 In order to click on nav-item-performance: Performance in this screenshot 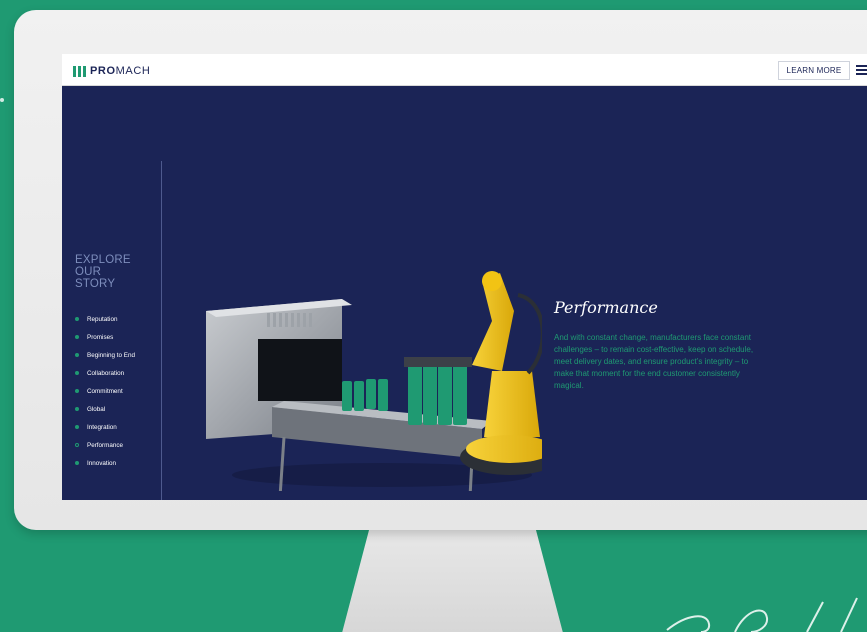, I will do `click(105, 445)`.